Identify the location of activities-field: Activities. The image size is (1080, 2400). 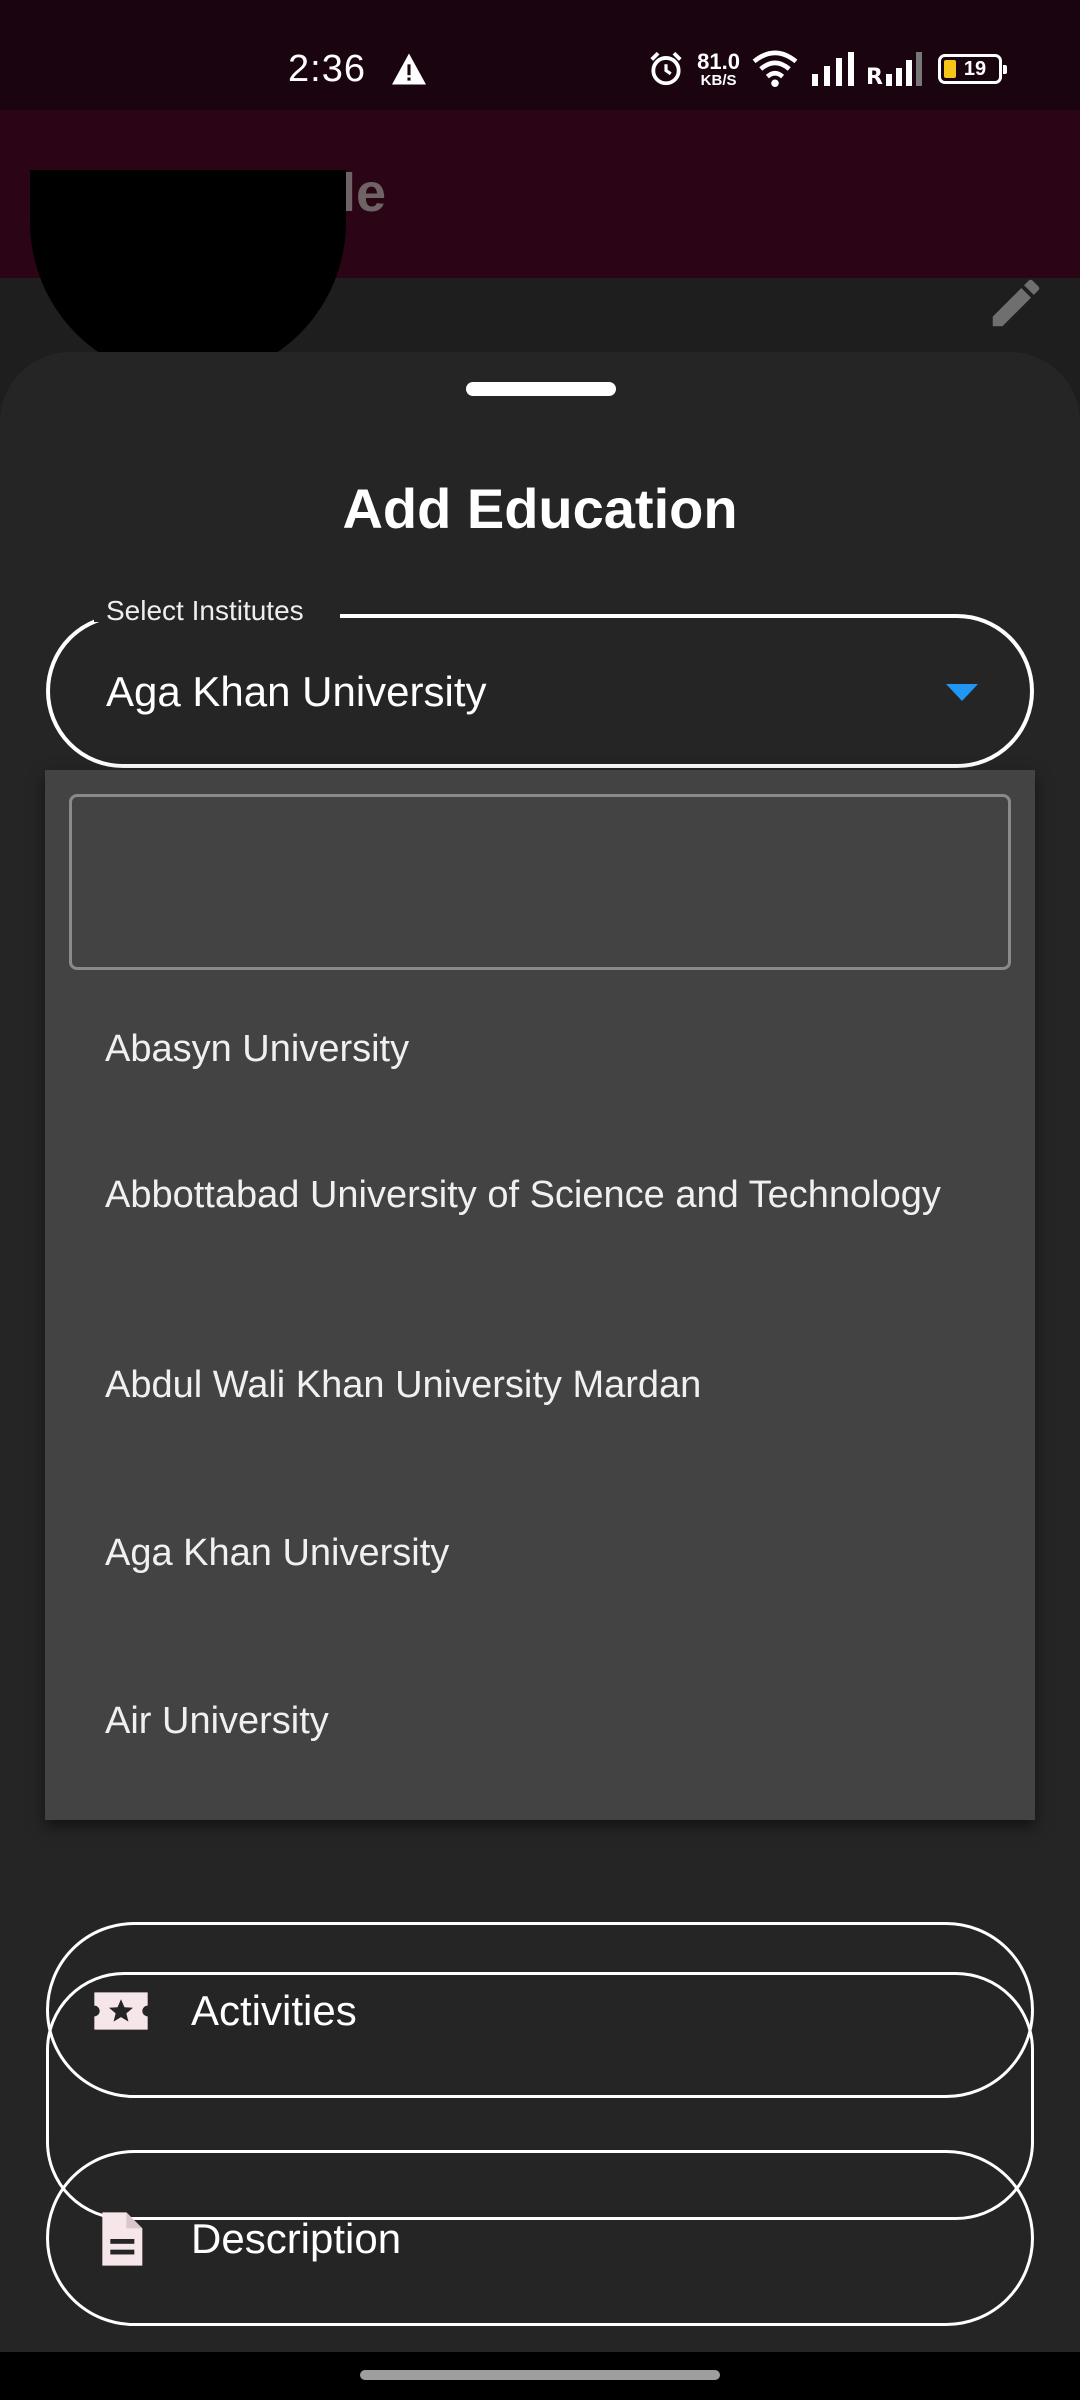
(540, 2010).